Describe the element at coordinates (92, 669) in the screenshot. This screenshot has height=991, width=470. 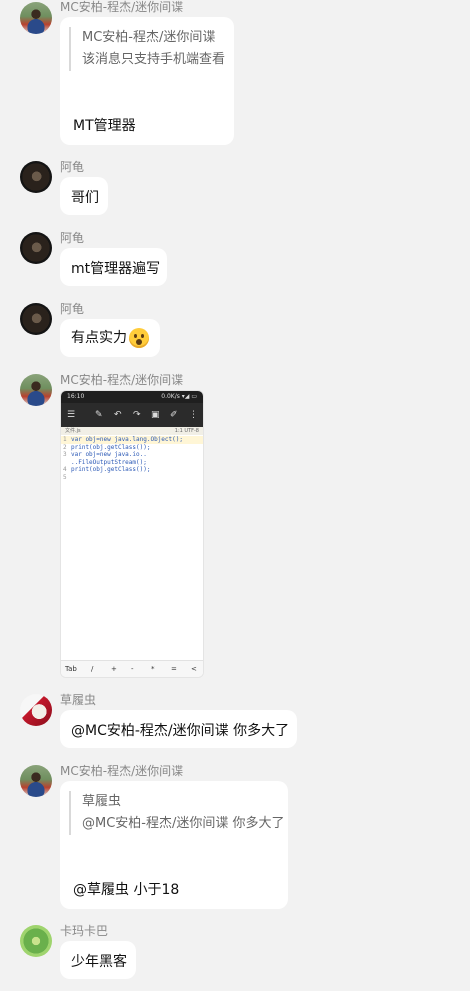
I see `key: /` at that location.